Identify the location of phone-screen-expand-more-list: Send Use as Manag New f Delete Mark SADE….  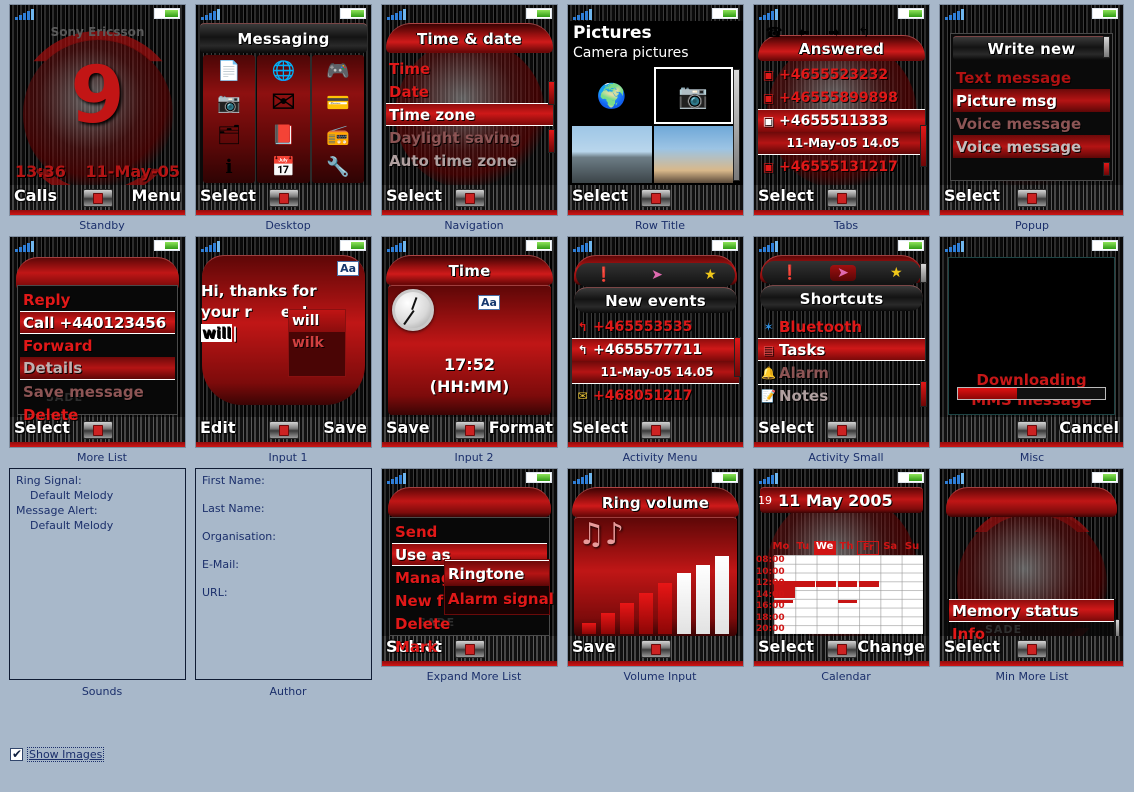
(469, 567).